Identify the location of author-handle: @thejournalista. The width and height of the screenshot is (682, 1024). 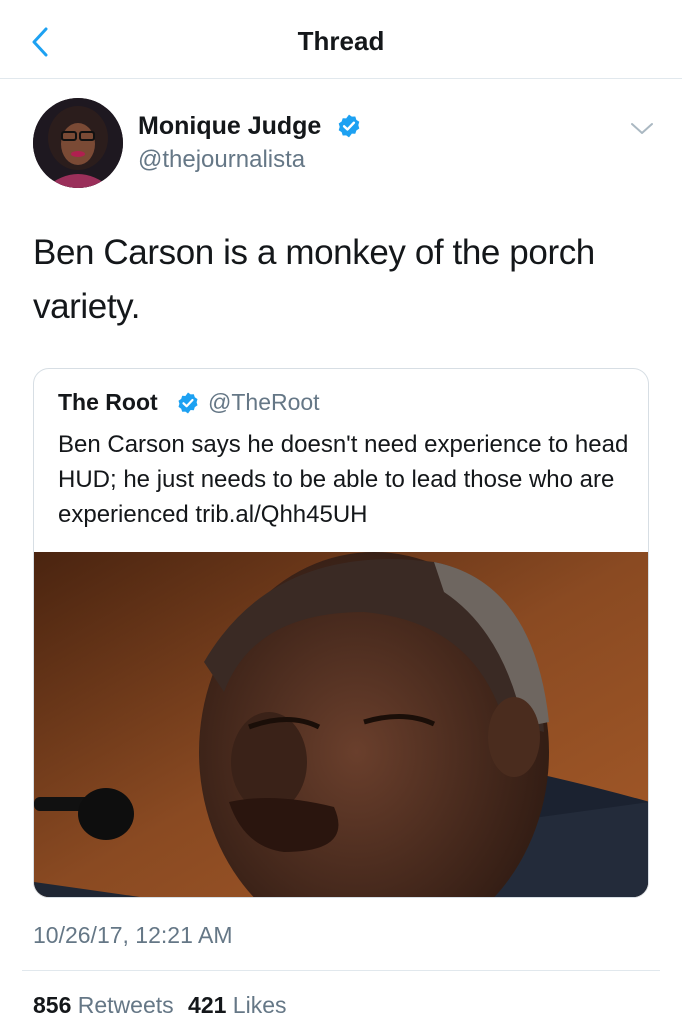
(221, 160).